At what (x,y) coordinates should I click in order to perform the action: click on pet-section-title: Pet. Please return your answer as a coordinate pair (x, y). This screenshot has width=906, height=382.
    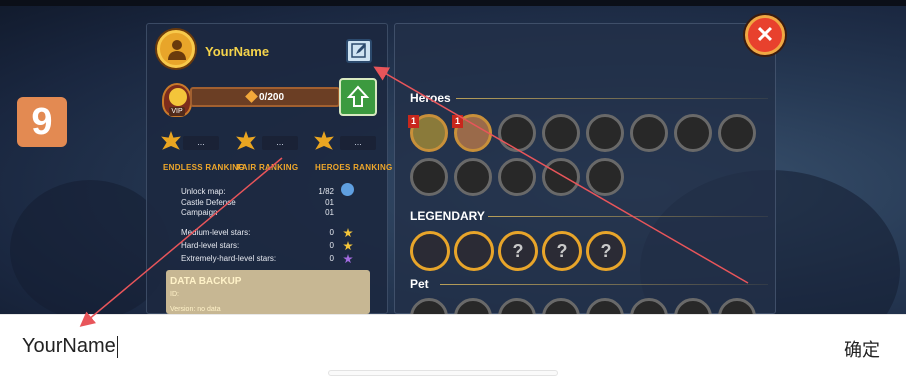
    Looking at the image, I should click on (419, 284).